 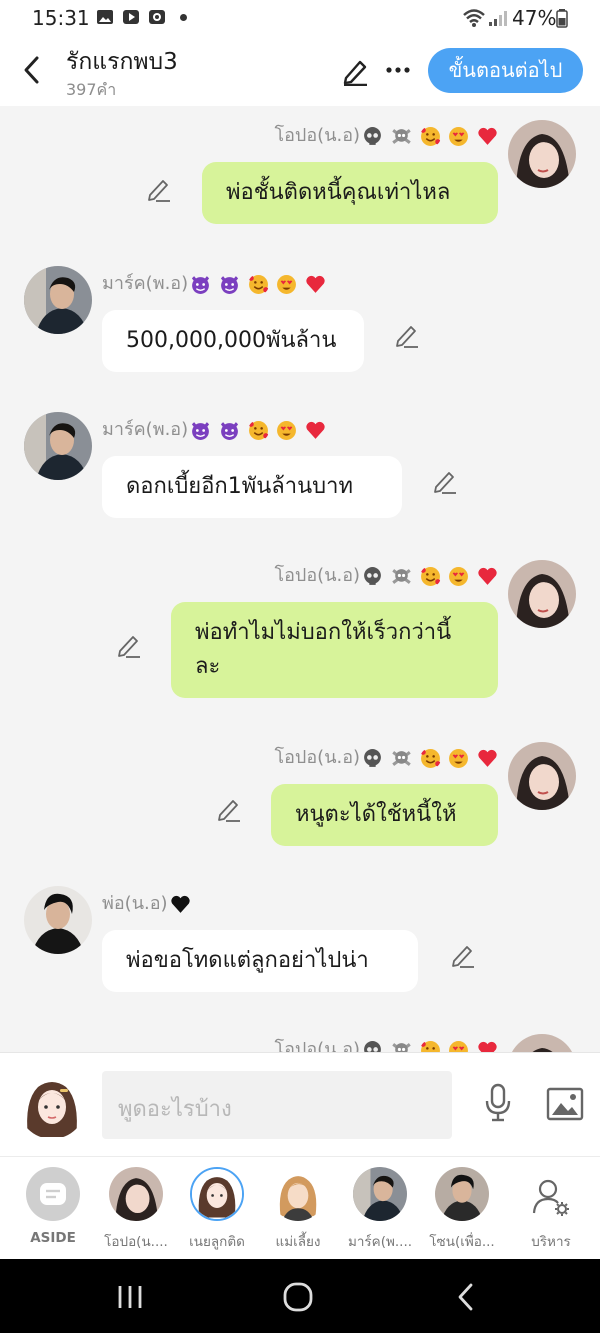 I want to click on more-icon, so click(x=398, y=70).